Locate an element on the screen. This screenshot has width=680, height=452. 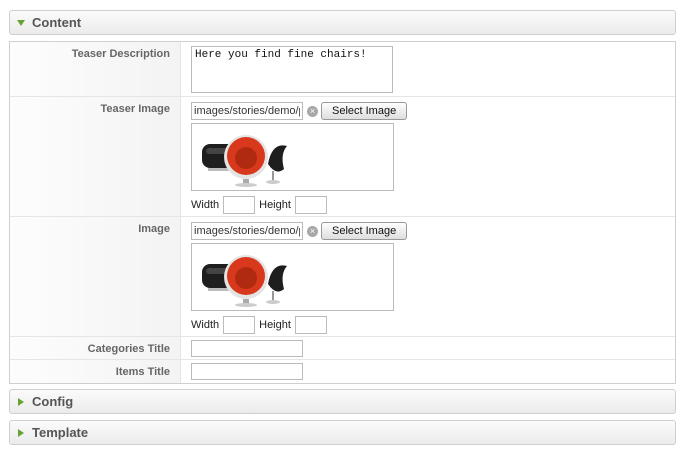
section-title: Content is located at coordinates (57, 22).